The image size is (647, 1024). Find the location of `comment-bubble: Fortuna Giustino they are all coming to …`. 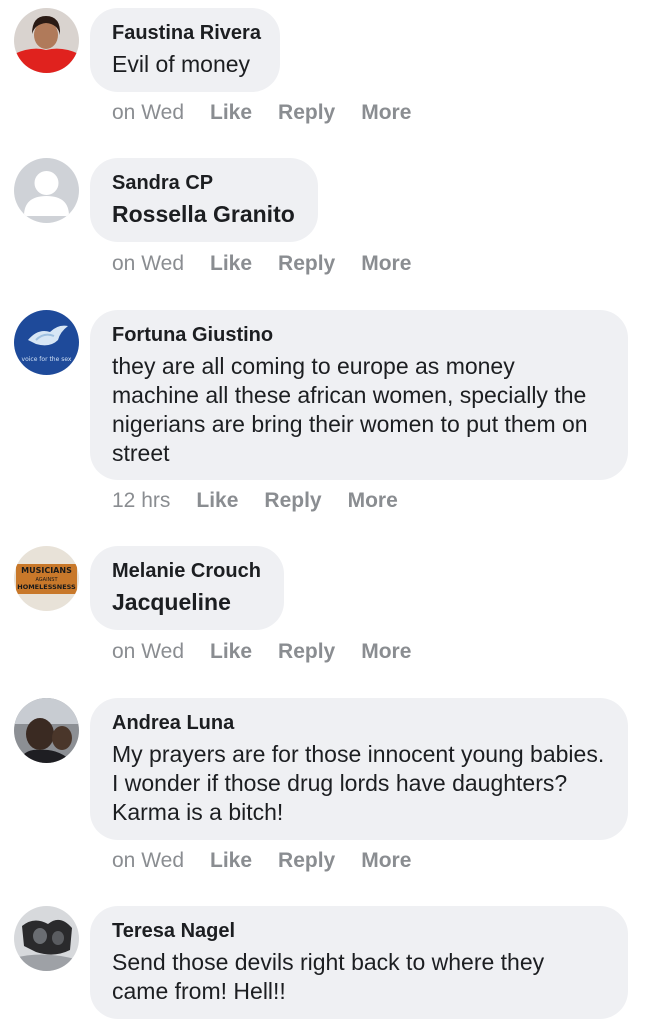

comment-bubble: Fortuna Giustino they are all coming to … is located at coordinates (359, 395).